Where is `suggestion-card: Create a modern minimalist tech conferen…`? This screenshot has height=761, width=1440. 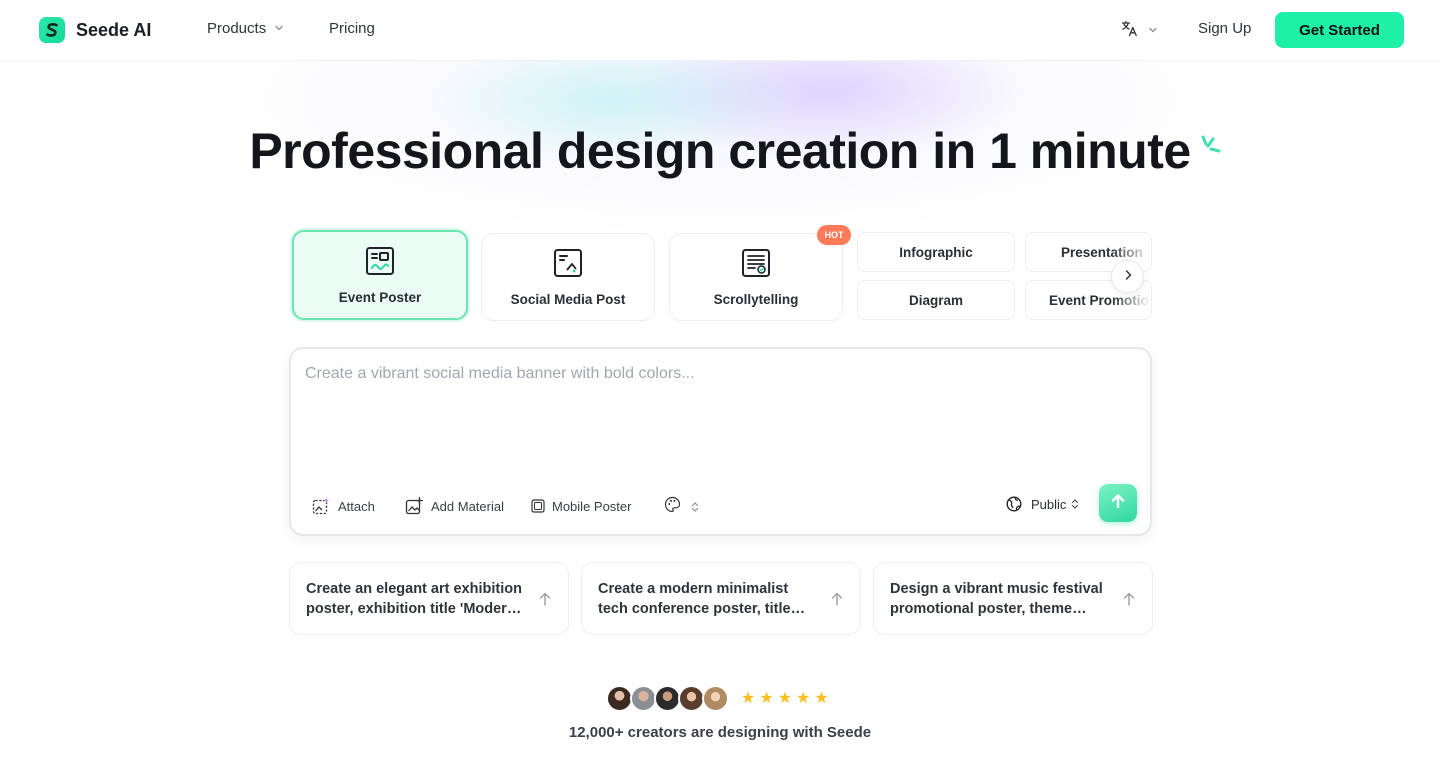
suggestion-card: Create a modern minimalist tech conferen… is located at coordinates (721, 598).